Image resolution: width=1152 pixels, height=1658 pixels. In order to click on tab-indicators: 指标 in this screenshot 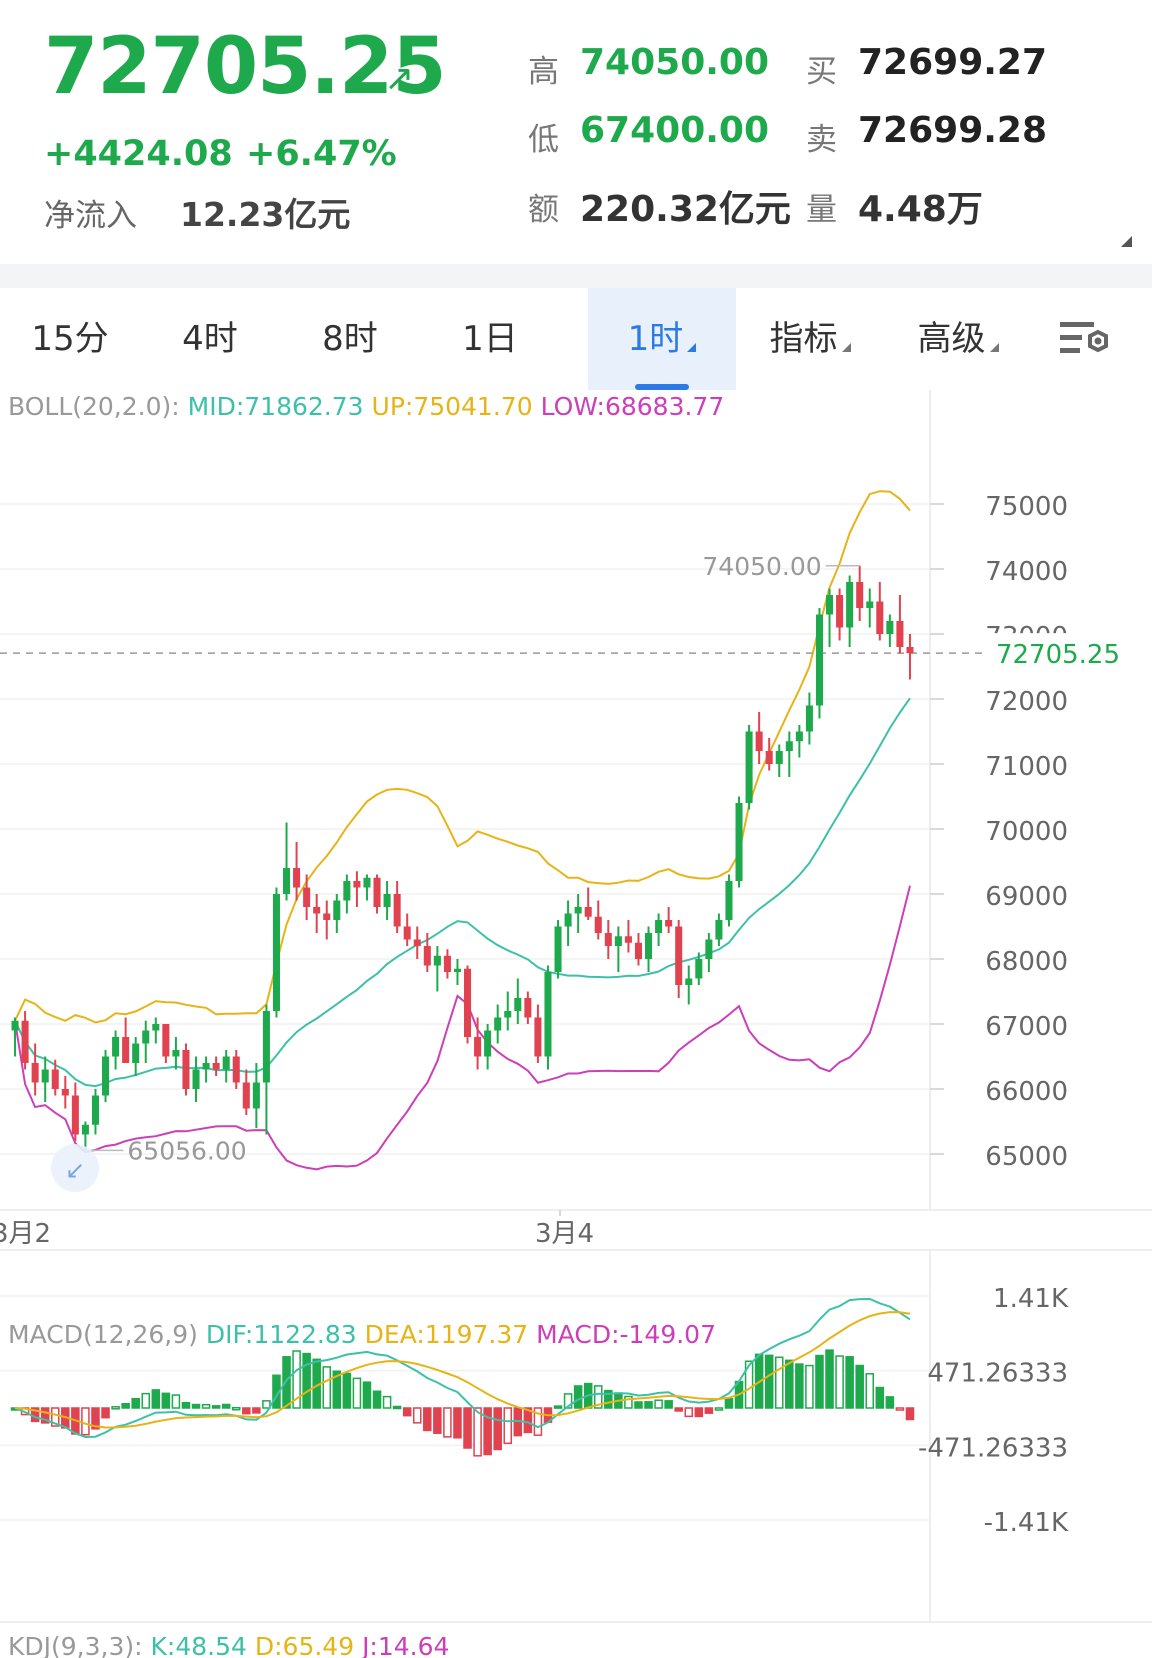, I will do `click(810, 339)`.